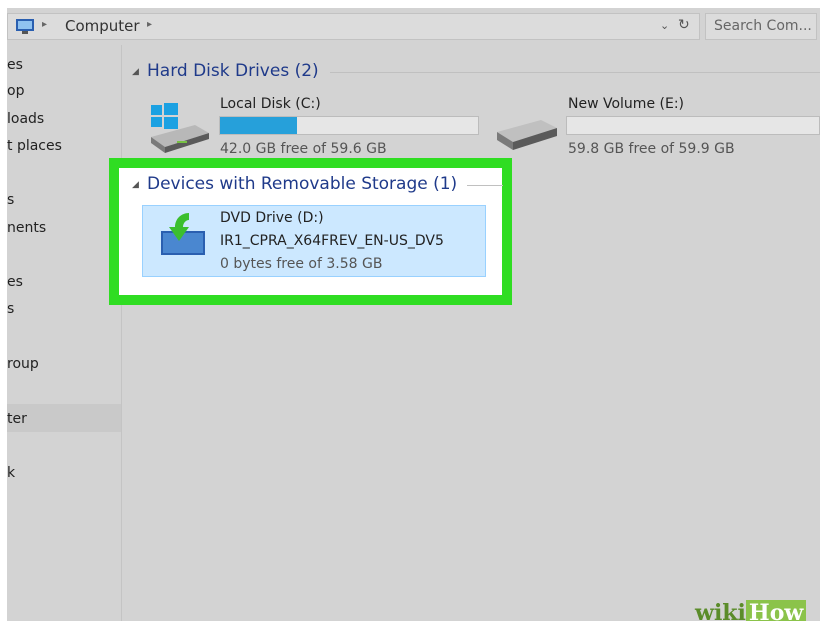  I want to click on breadcrumb-computer: Computer, so click(102, 26).